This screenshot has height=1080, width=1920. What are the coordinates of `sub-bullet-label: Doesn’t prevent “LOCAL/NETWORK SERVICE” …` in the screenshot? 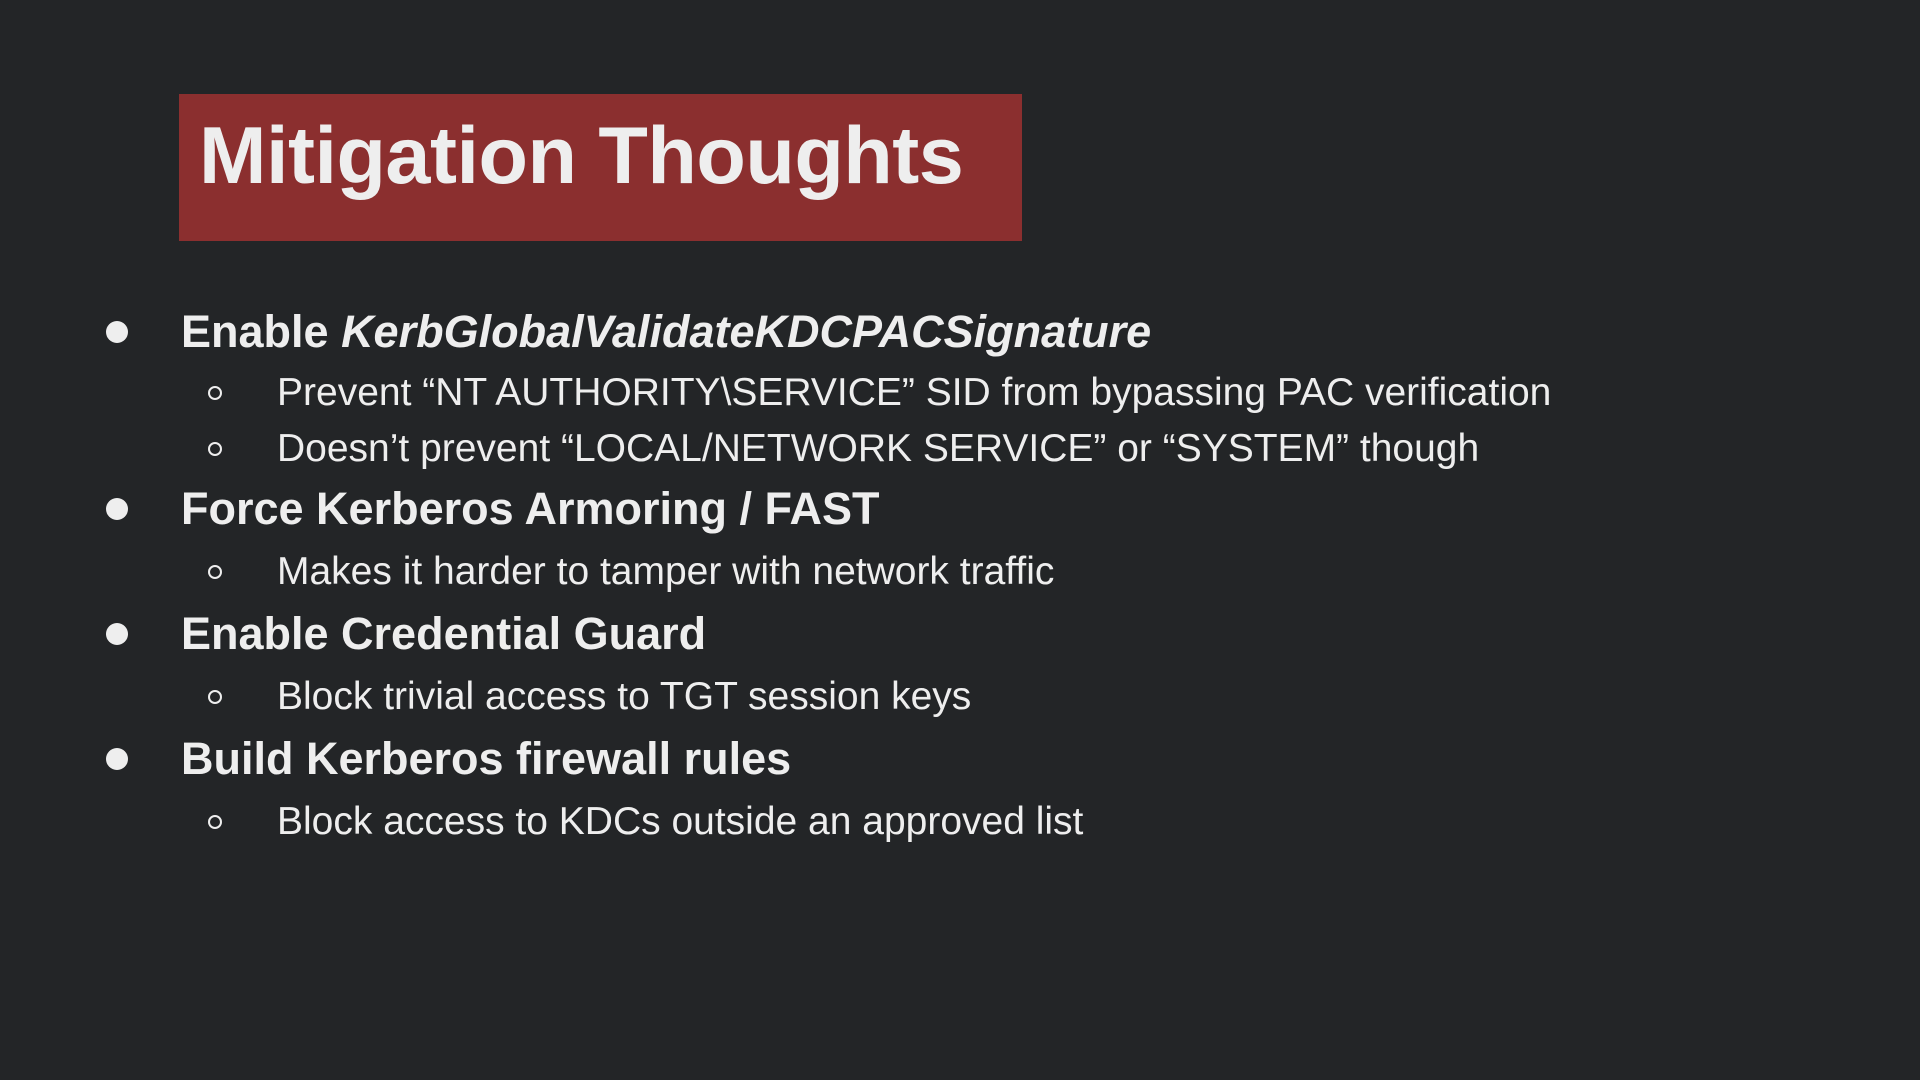 It's located at (878, 448).